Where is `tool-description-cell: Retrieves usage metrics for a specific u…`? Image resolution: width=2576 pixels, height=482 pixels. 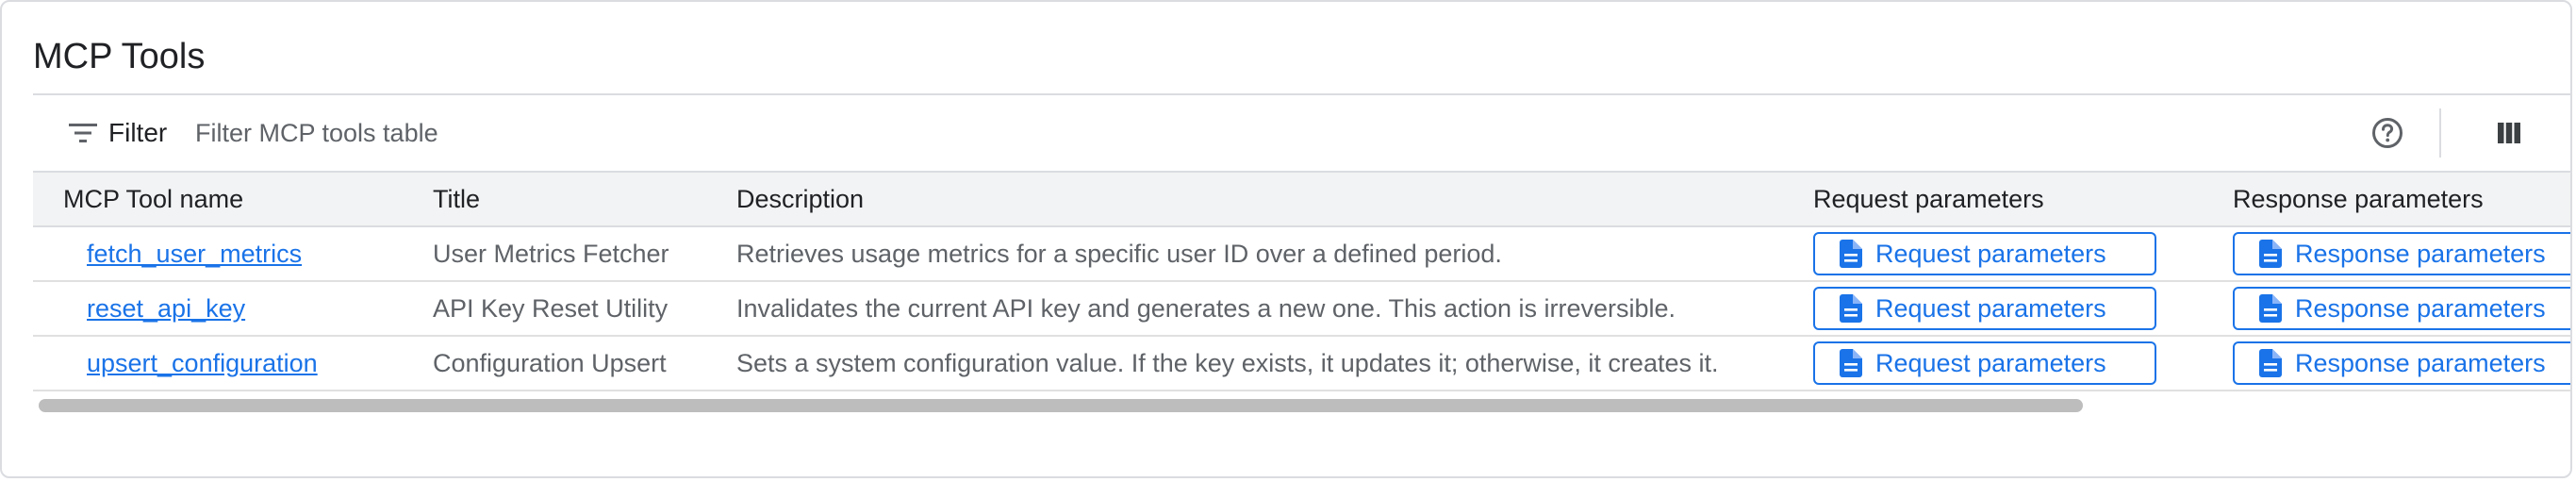 tool-description-cell: Retrieves usage metrics for a specific u… is located at coordinates (1119, 254).